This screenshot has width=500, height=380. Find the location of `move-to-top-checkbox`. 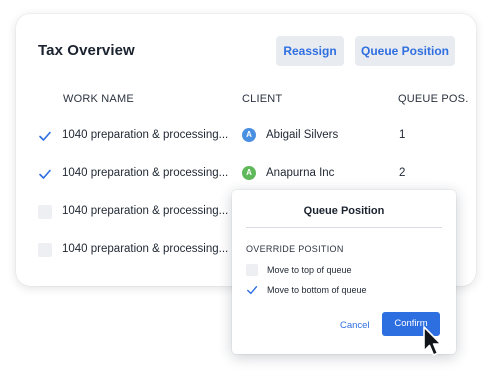

move-to-top-checkbox is located at coordinates (252, 270).